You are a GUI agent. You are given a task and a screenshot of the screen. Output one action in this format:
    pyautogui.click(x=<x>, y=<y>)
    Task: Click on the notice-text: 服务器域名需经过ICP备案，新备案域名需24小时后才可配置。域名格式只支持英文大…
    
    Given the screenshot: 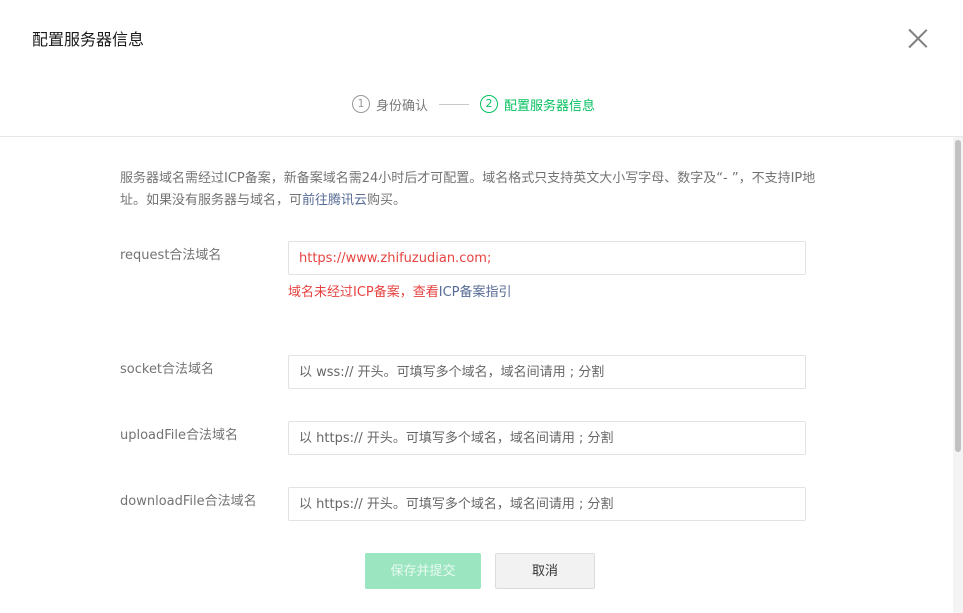 What is the action you would take?
    pyautogui.click(x=468, y=189)
    